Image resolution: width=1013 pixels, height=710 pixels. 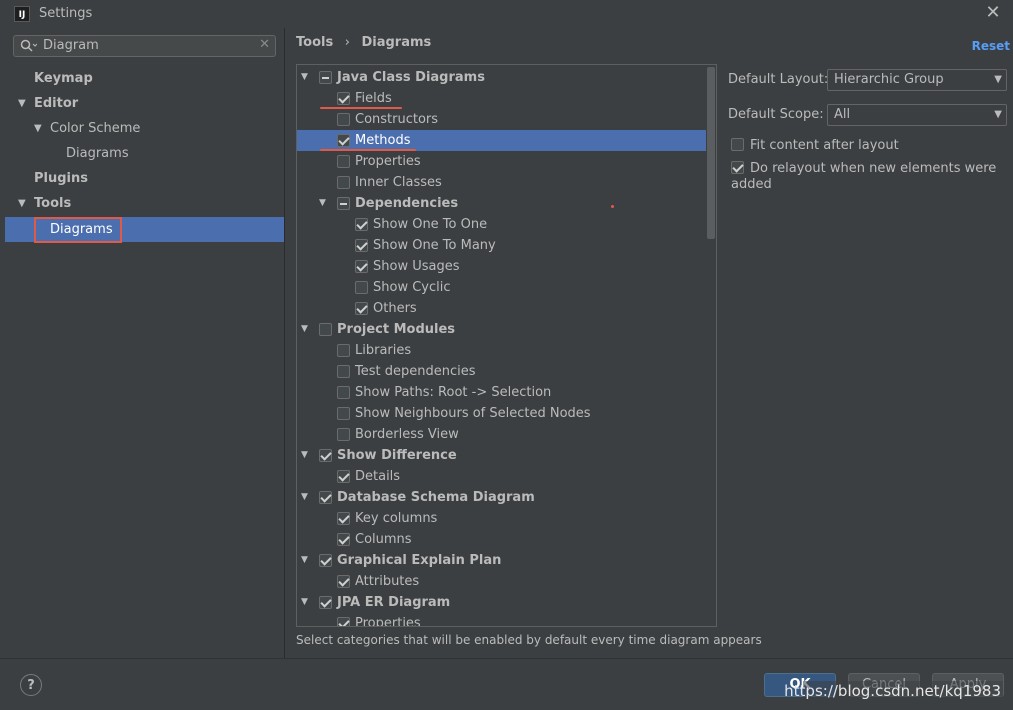 I want to click on tree-row-usages: Show Usages, so click(x=502, y=266).